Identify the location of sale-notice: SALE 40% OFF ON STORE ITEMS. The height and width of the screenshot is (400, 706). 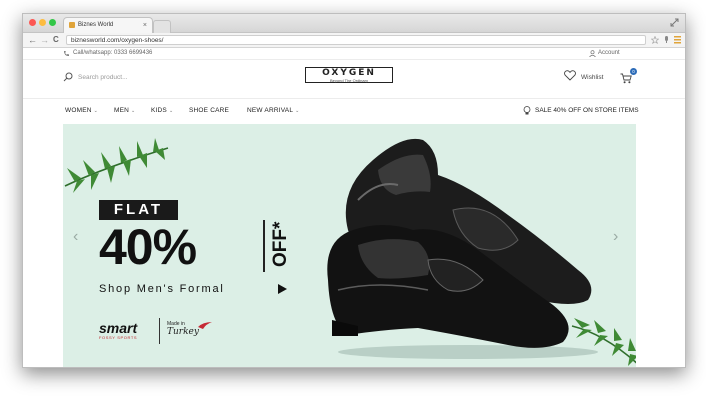
(587, 110).